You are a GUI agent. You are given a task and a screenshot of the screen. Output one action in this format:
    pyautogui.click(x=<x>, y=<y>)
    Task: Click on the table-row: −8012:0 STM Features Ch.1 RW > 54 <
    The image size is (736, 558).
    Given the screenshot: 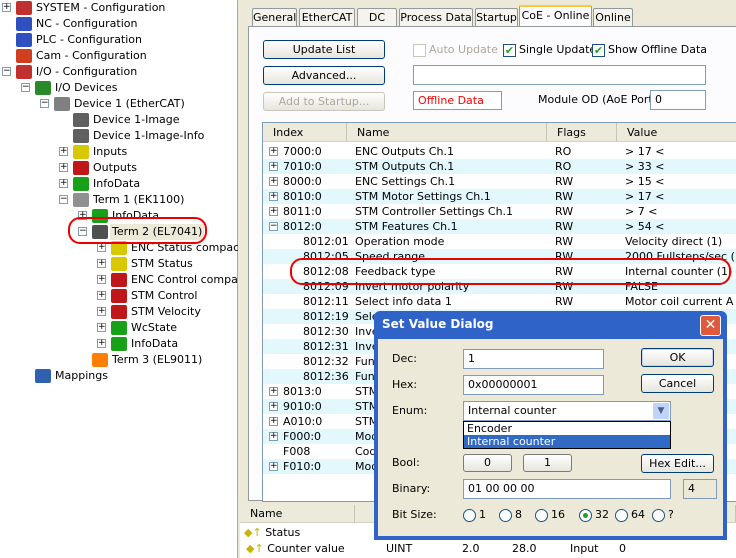 What is the action you would take?
    pyautogui.click(x=499, y=226)
    